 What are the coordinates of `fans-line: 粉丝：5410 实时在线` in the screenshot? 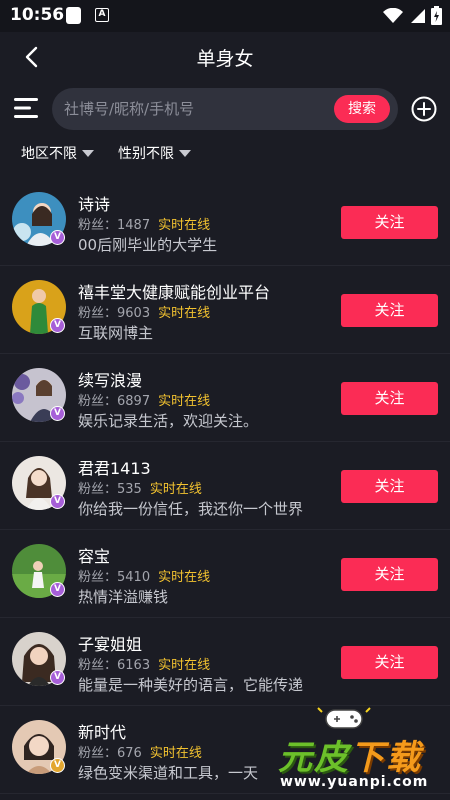 It's located at (144, 575).